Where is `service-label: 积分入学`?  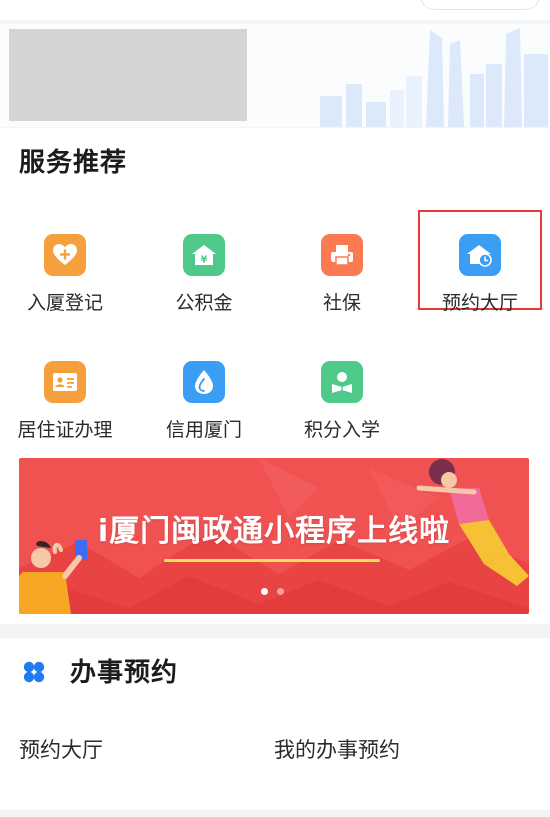
service-label: 积分入学 is located at coordinates (341, 430).